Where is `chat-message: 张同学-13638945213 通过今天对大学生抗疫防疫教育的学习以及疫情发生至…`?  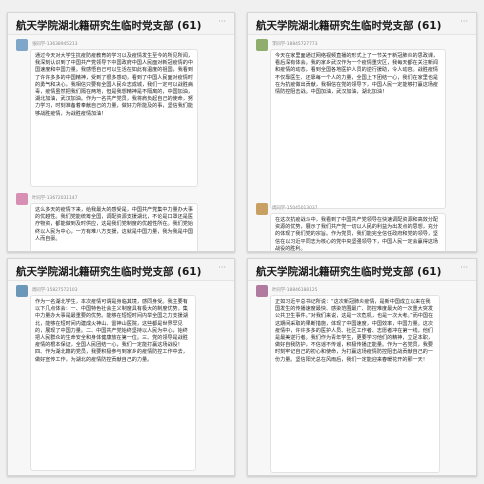
chat-message: 张同学-13638945213 通过今天对大学生抗疫防疫教育的学习以及疫情发生至… is located at coordinates (121, 113).